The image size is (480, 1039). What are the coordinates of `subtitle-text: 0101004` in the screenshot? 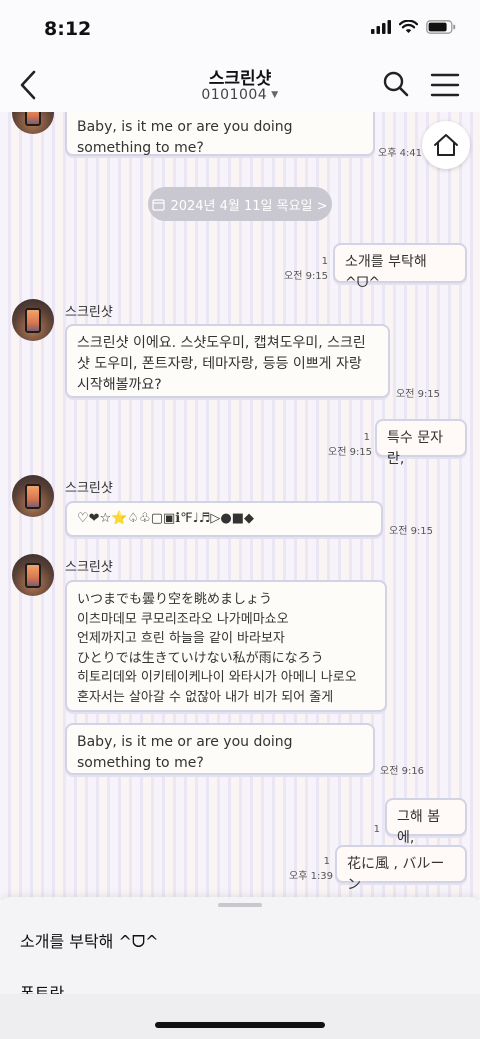 It's located at (234, 95).